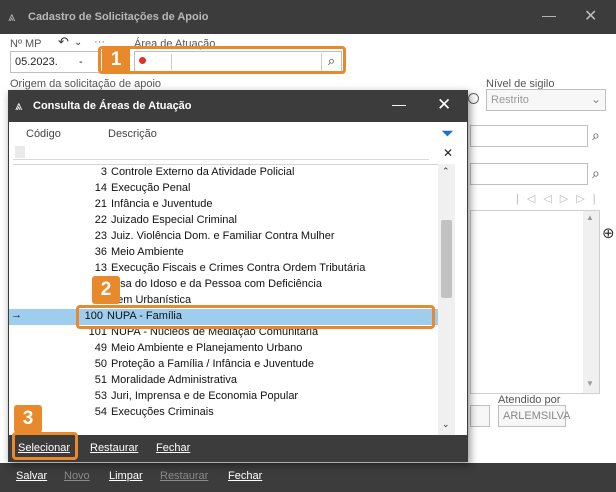  What do you see at coordinates (151, 188) in the screenshot?
I see `row-description: Execução Penal` at bounding box center [151, 188].